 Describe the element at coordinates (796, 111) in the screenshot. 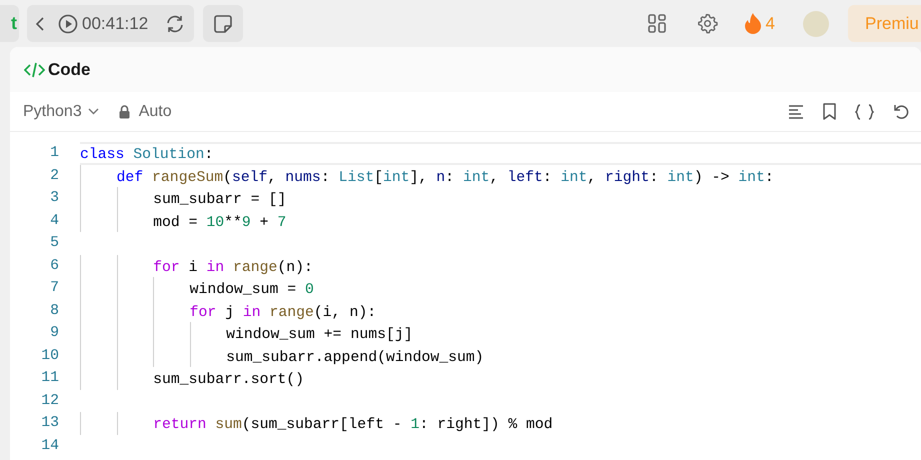

I see `format-icon` at that location.